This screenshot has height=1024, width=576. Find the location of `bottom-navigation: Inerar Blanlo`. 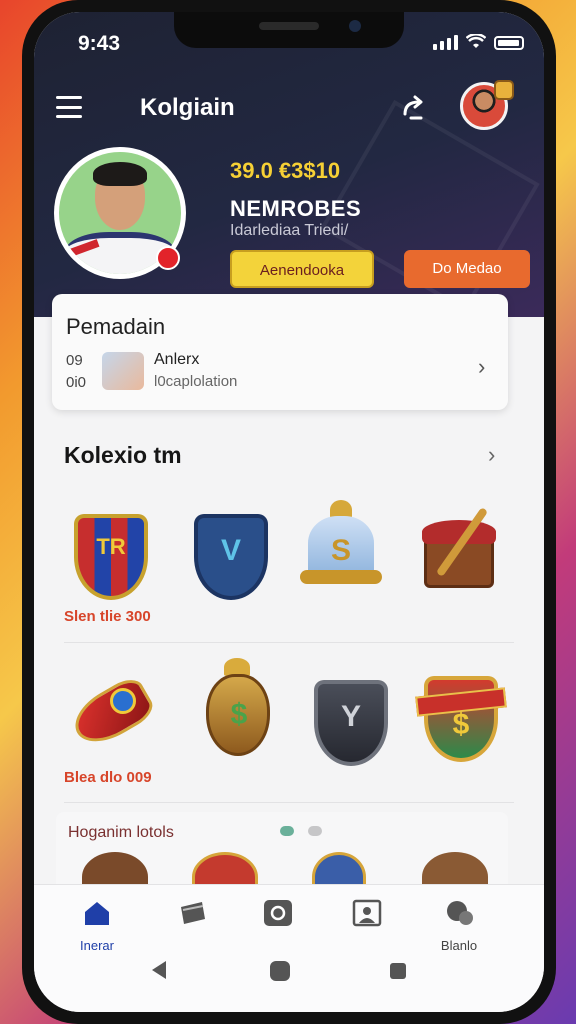

bottom-navigation: Inerar Blanlo is located at coordinates (289, 948).